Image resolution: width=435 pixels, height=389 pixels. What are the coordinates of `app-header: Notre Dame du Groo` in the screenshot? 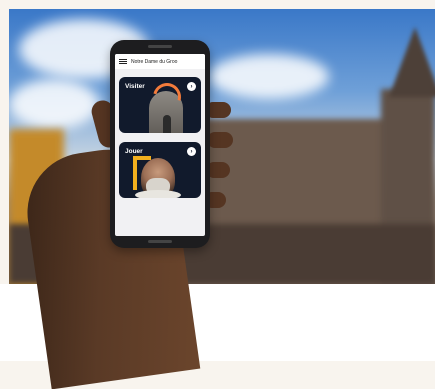 It's located at (160, 61).